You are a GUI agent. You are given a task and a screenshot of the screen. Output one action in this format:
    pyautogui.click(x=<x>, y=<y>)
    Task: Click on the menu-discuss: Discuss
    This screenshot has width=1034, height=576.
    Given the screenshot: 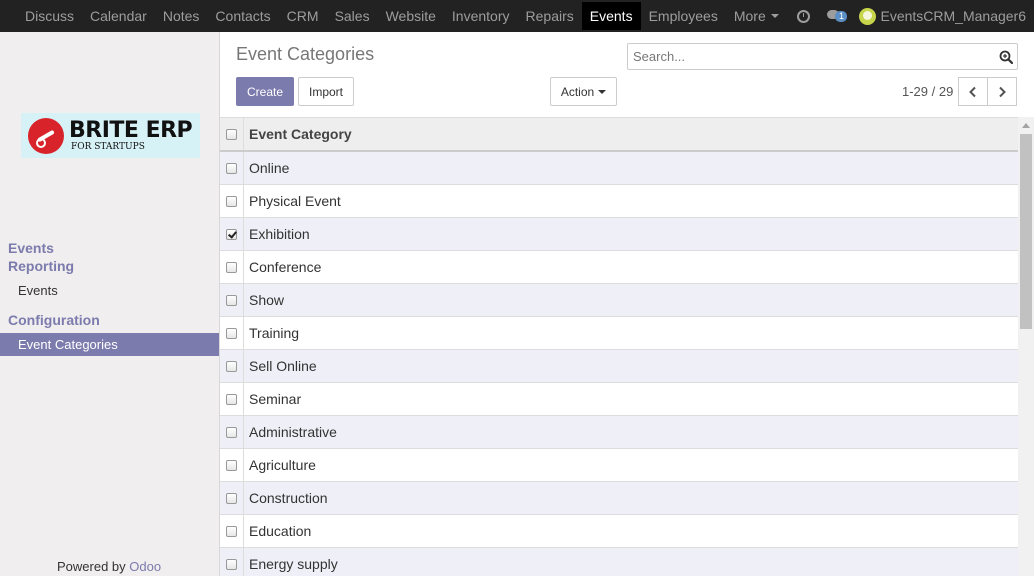 What is the action you would take?
    pyautogui.click(x=49, y=16)
    